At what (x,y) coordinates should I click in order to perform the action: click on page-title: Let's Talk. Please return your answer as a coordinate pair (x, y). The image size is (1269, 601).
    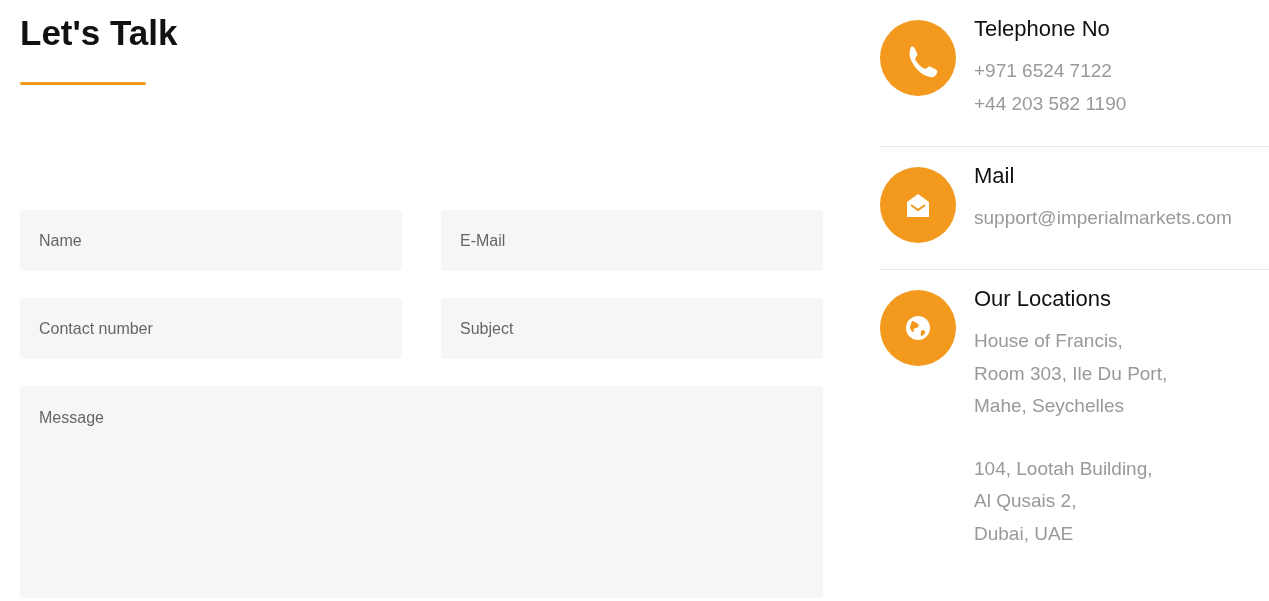
    Looking at the image, I should click on (99, 33).